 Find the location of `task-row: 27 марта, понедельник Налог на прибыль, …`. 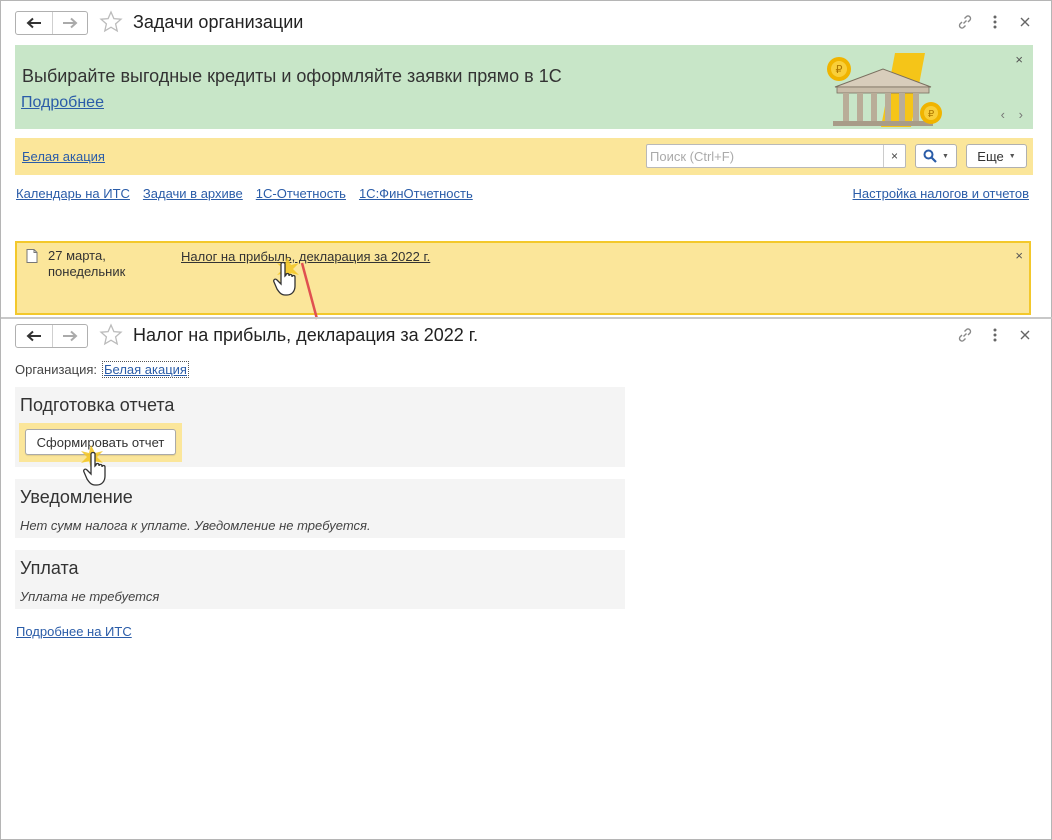

task-row: 27 марта, понедельник Налог на прибыль, … is located at coordinates (523, 278).